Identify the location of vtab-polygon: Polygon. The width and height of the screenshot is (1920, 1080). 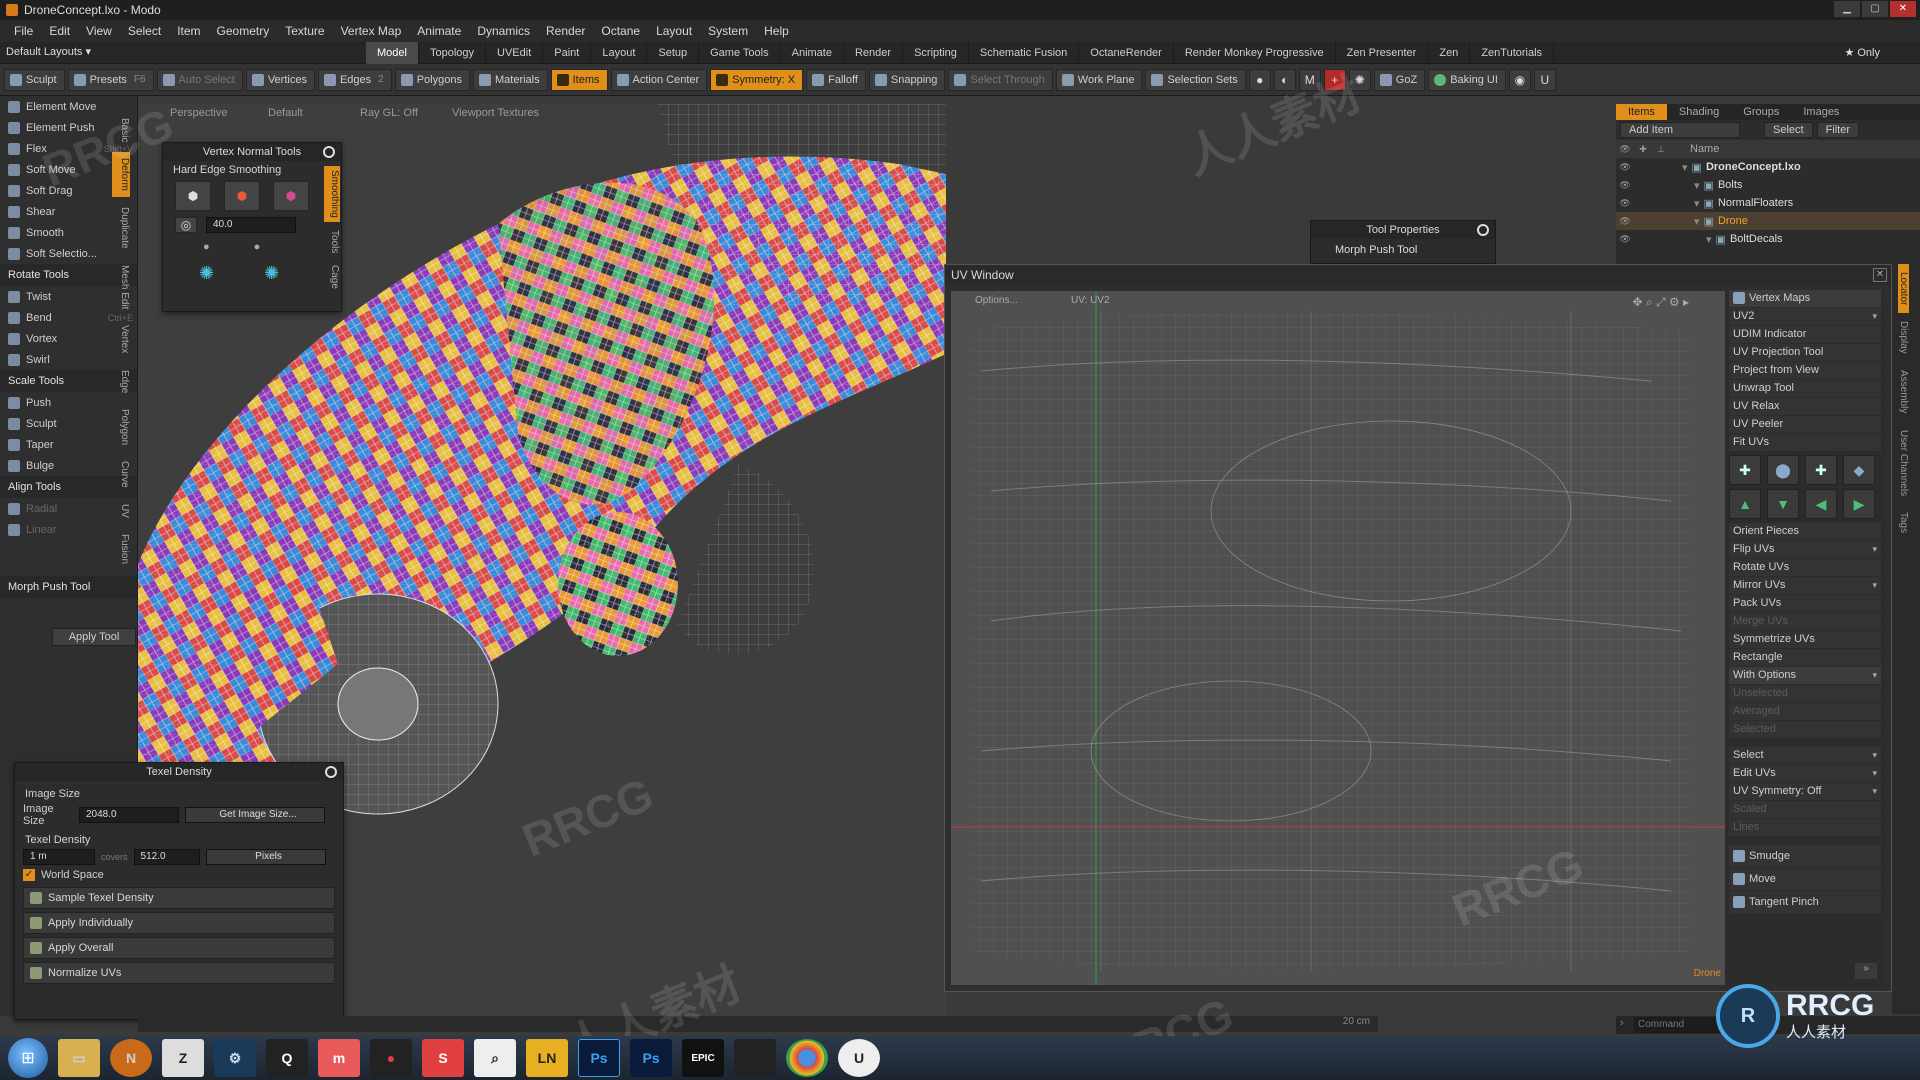
(121, 427).